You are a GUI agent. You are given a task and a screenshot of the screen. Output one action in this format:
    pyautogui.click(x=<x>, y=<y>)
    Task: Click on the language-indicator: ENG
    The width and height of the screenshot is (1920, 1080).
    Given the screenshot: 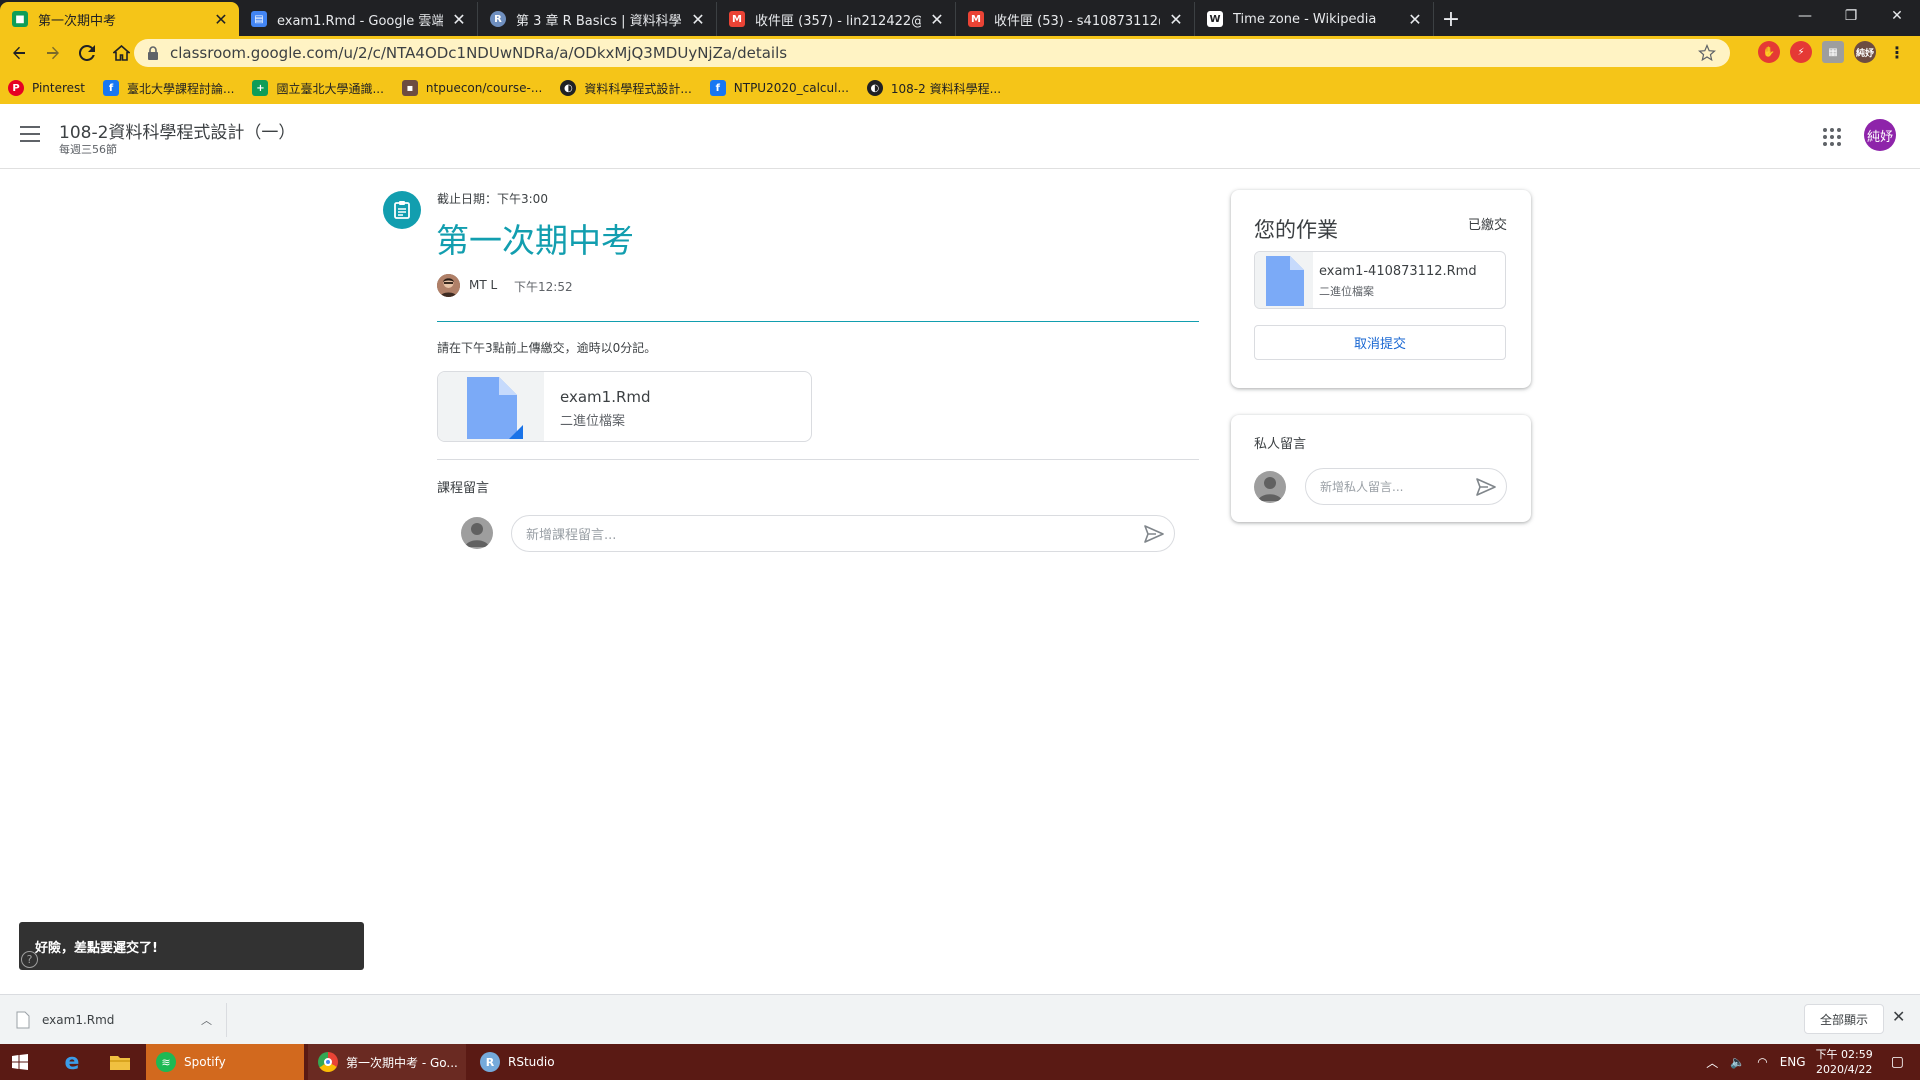 What is the action you would take?
    pyautogui.click(x=1793, y=1062)
    